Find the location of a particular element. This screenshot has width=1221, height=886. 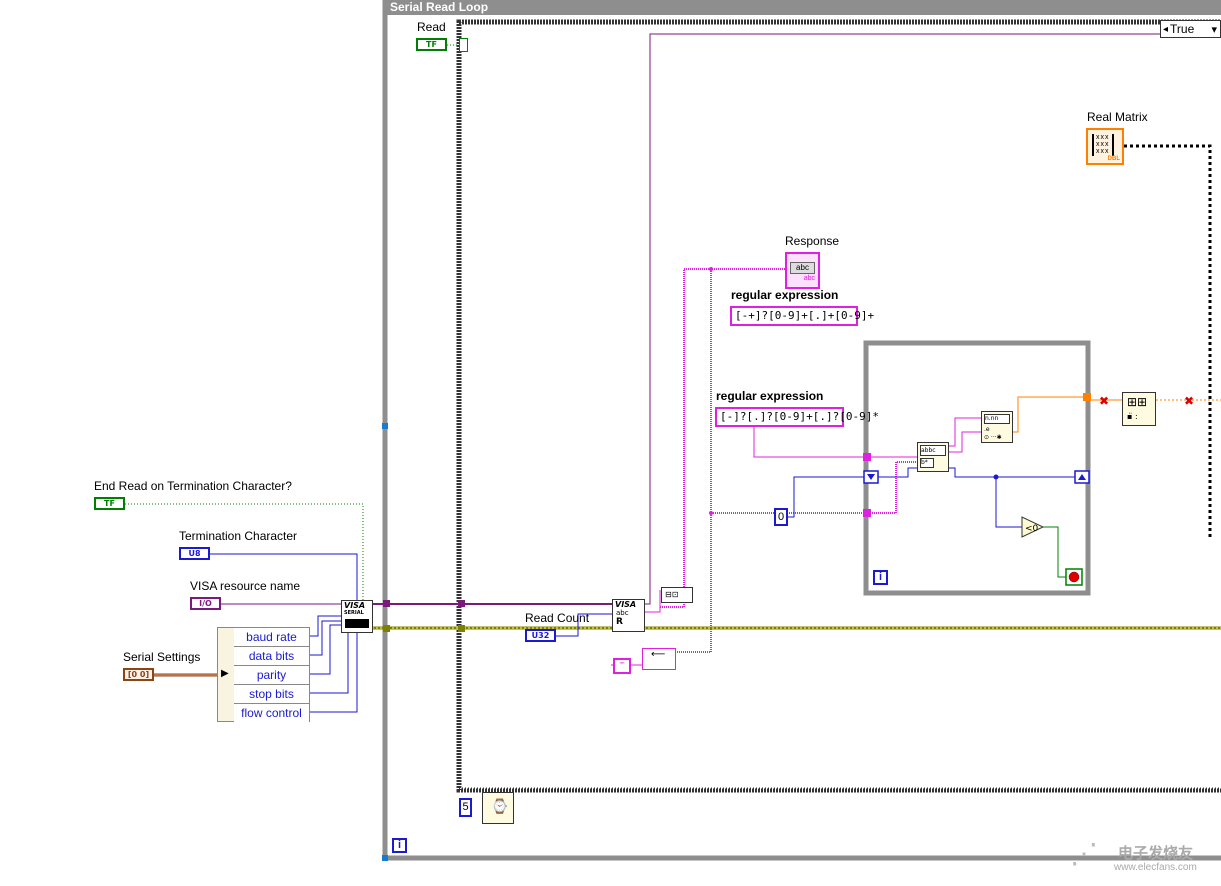

case-selector-terminal is located at coordinates (463, 45).